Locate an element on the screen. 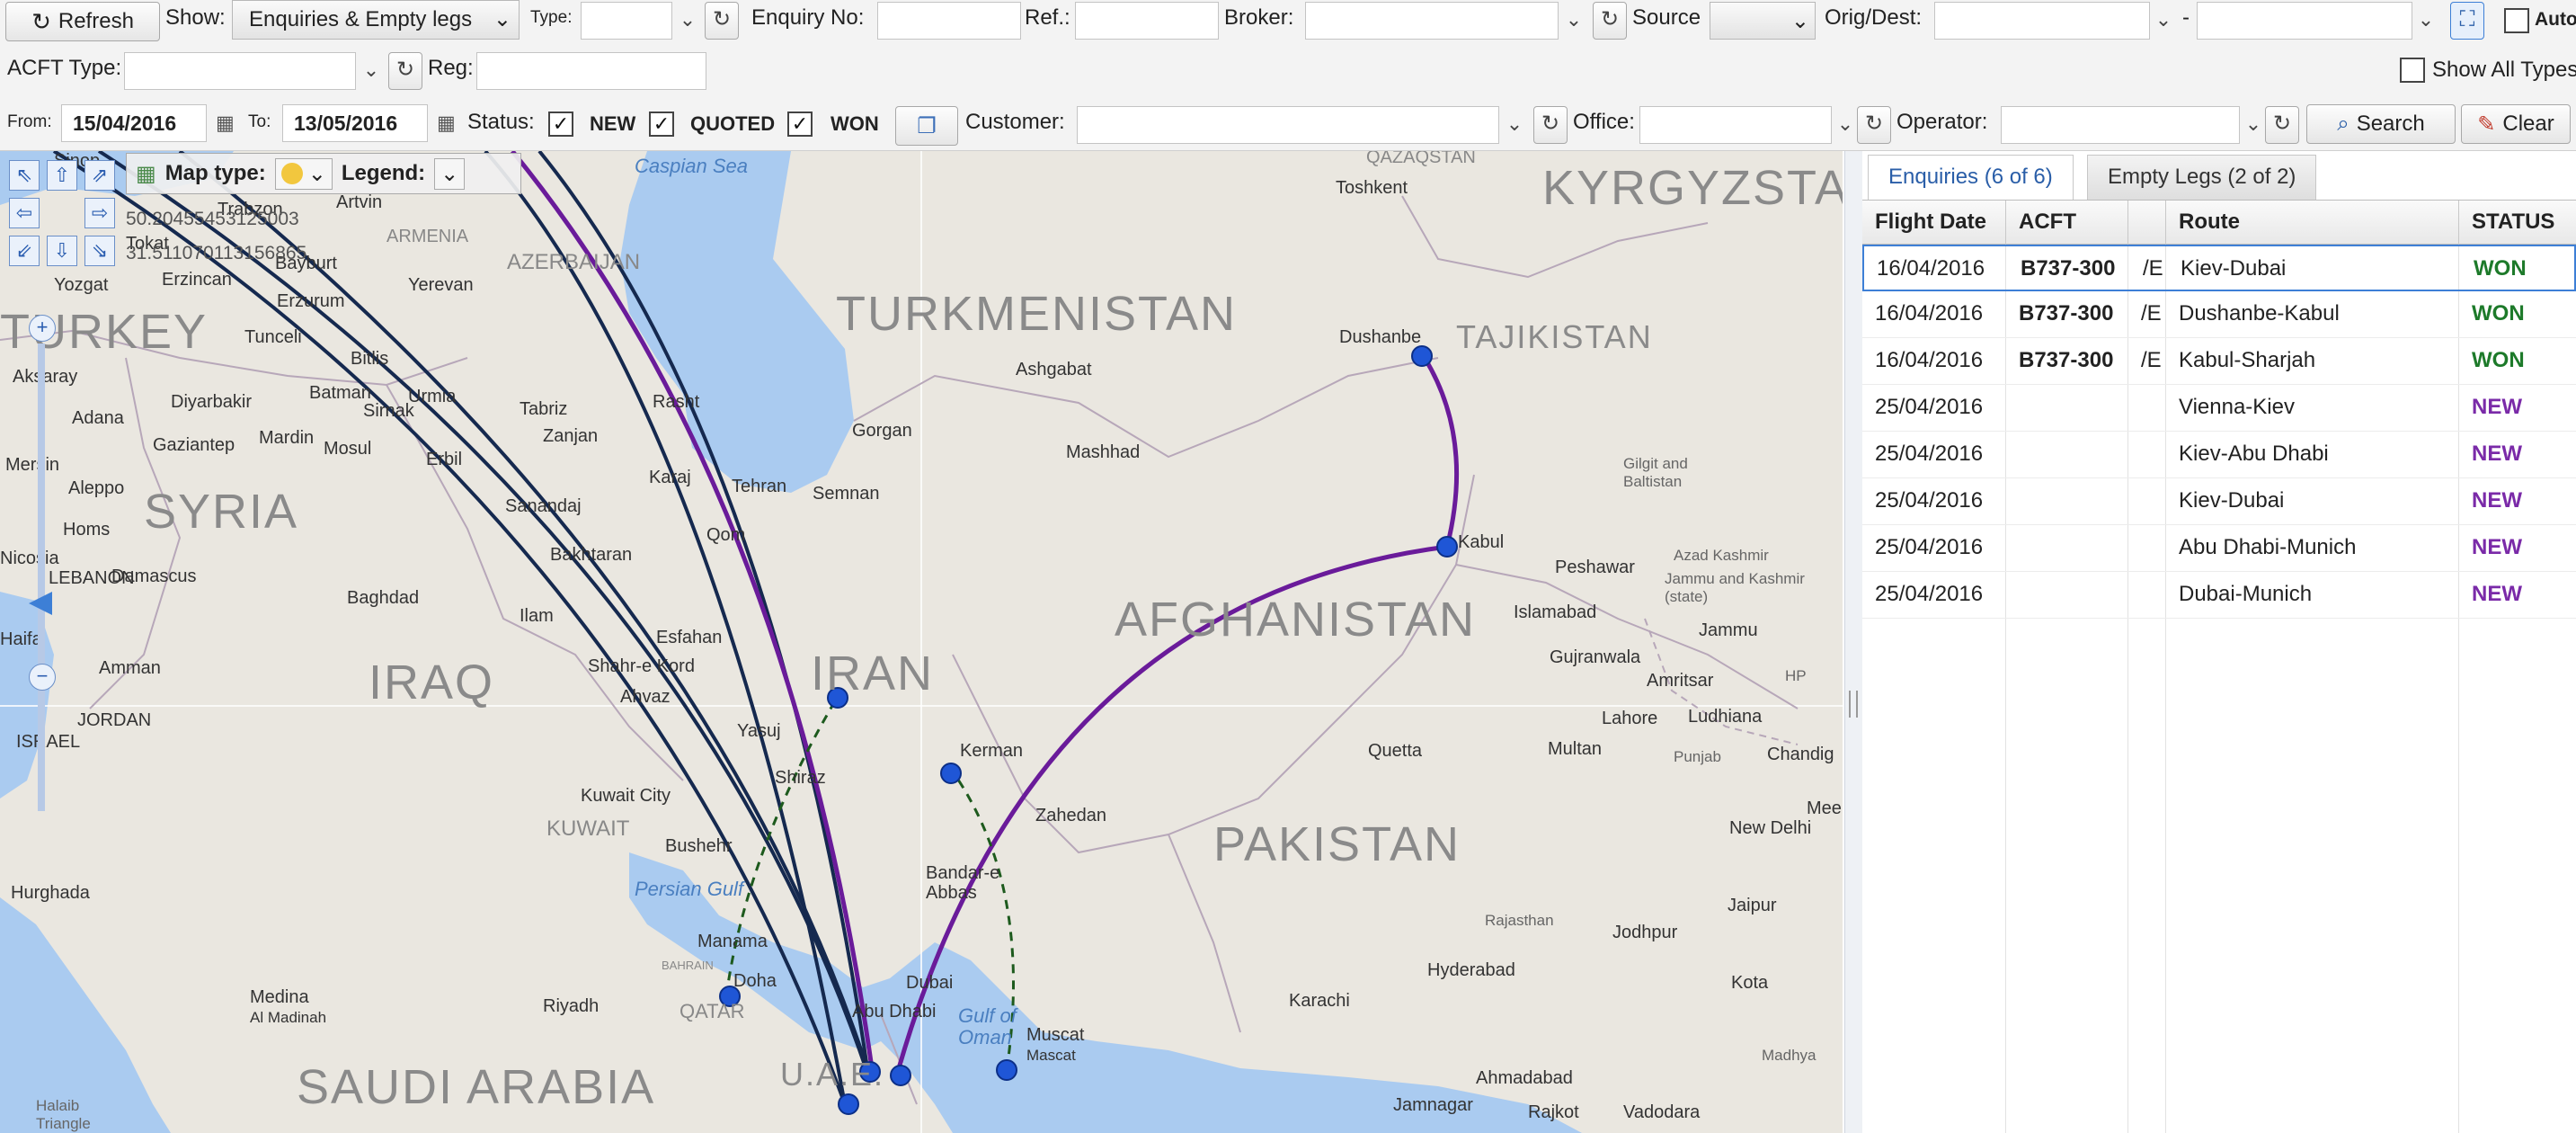 This screenshot has width=2576, height=1133. pan-down-button: ⇩ is located at coordinates (62, 251).